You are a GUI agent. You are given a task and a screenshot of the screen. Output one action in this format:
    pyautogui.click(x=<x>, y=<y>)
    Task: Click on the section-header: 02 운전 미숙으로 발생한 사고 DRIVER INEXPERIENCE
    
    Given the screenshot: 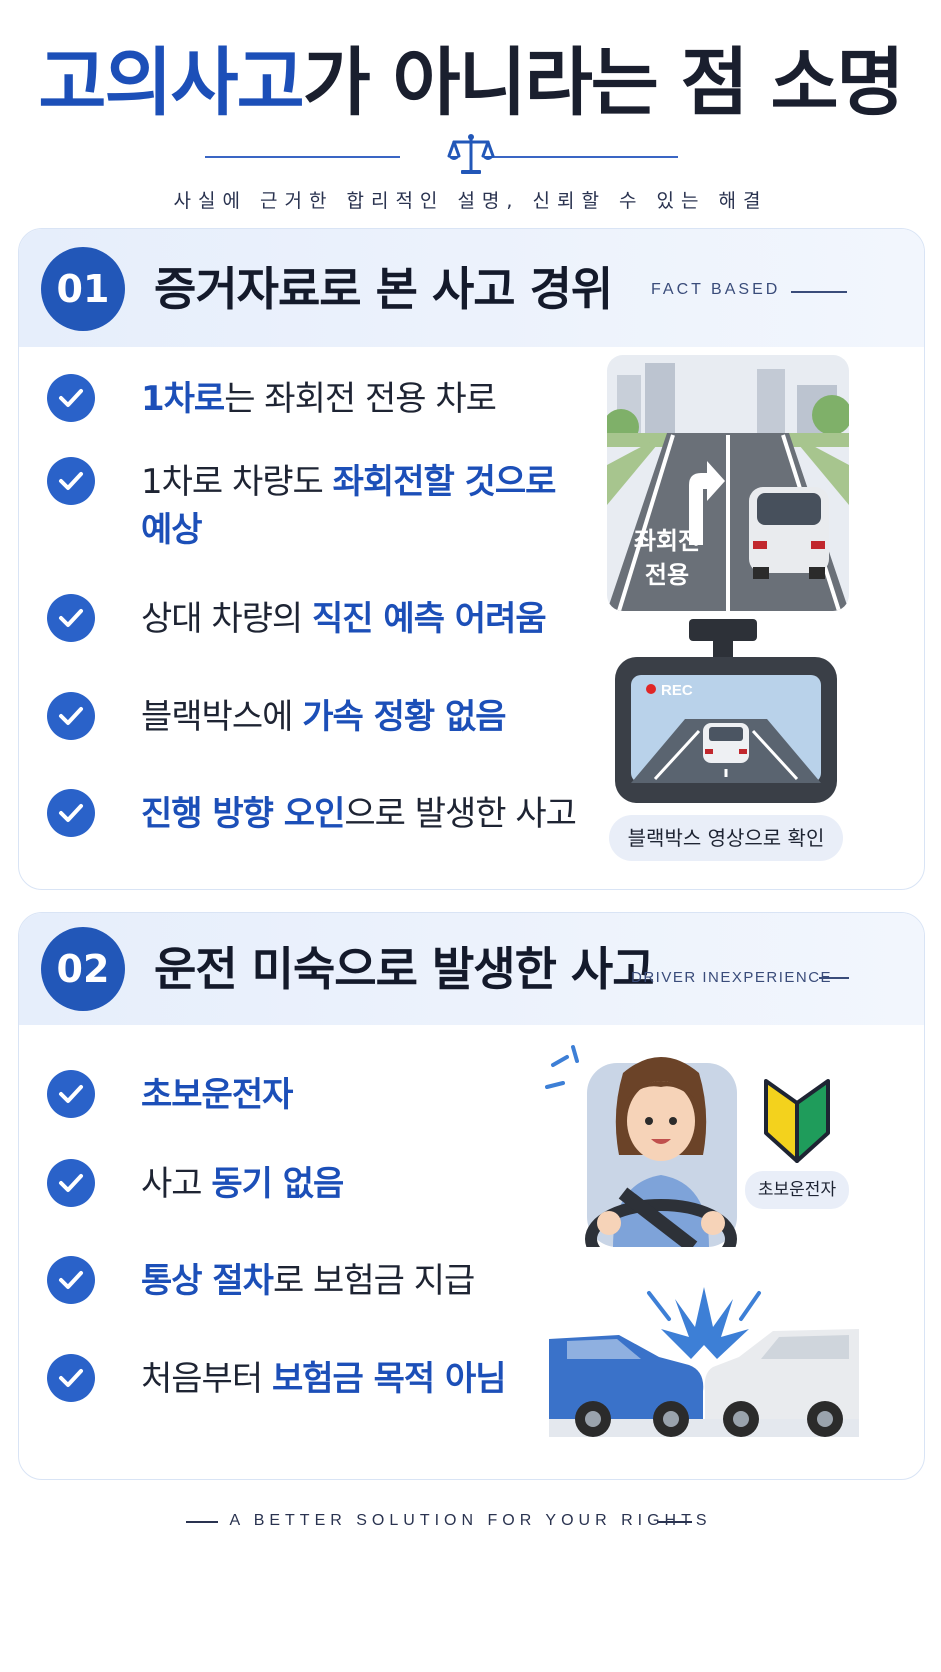 What is the action you would take?
    pyautogui.click(x=471, y=969)
    